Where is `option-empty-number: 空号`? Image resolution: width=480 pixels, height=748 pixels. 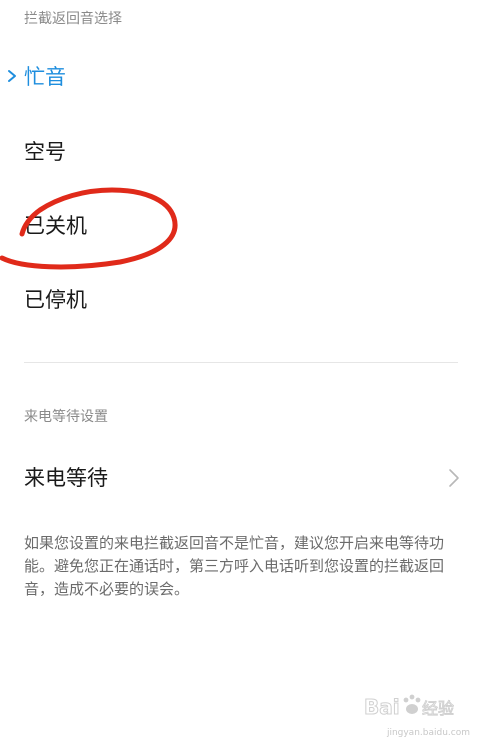 option-empty-number: 空号 is located at coordinates (240, 151).